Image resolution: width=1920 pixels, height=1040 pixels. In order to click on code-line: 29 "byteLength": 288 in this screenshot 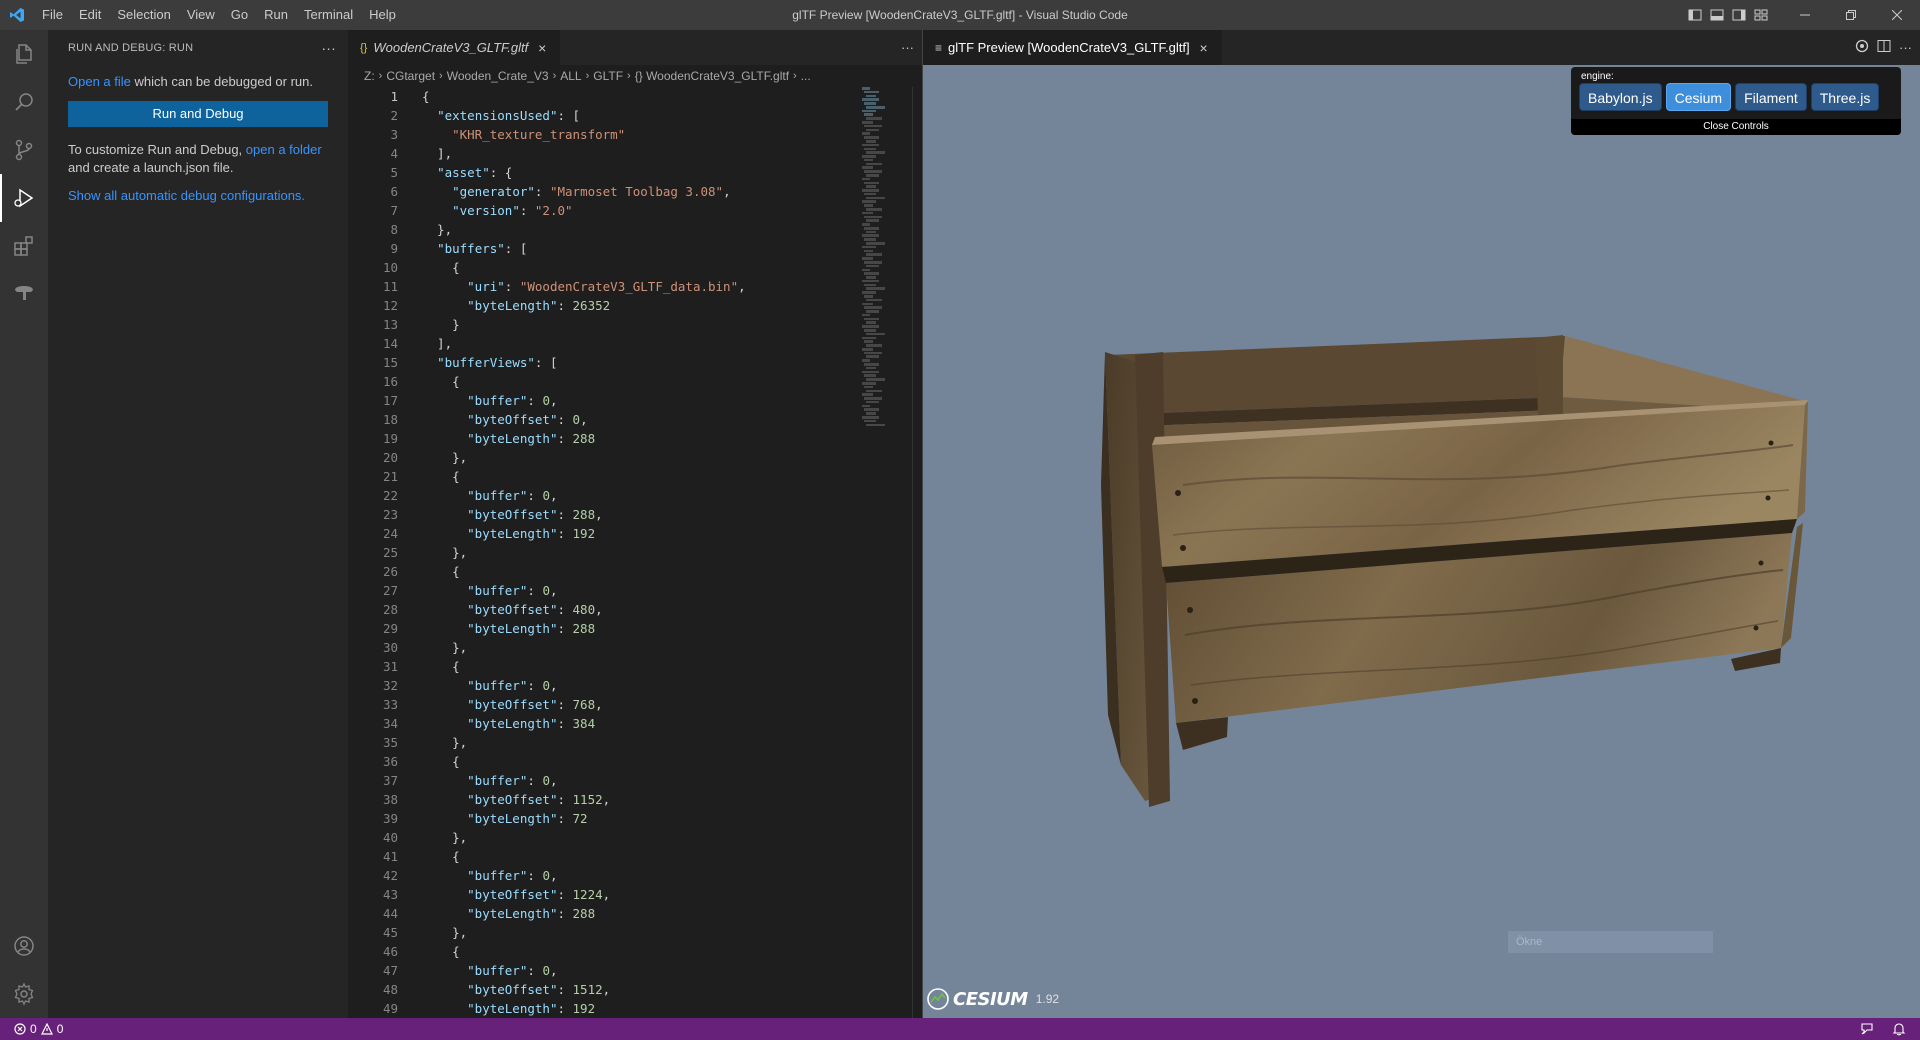, I will do `click(635, 628)`.